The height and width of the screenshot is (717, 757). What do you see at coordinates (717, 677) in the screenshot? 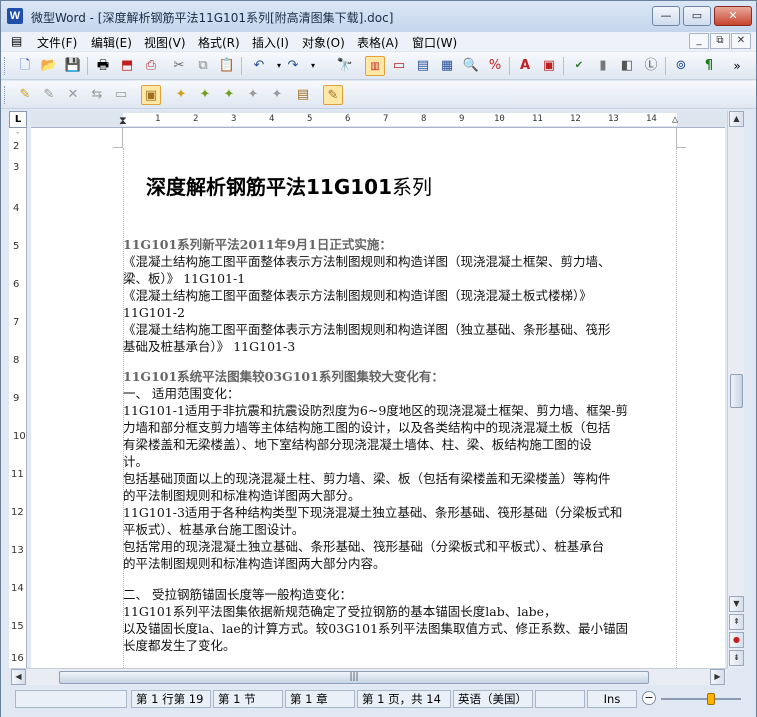
I see `scroll-right-icon: ▶` at bounding box center [717, 677].